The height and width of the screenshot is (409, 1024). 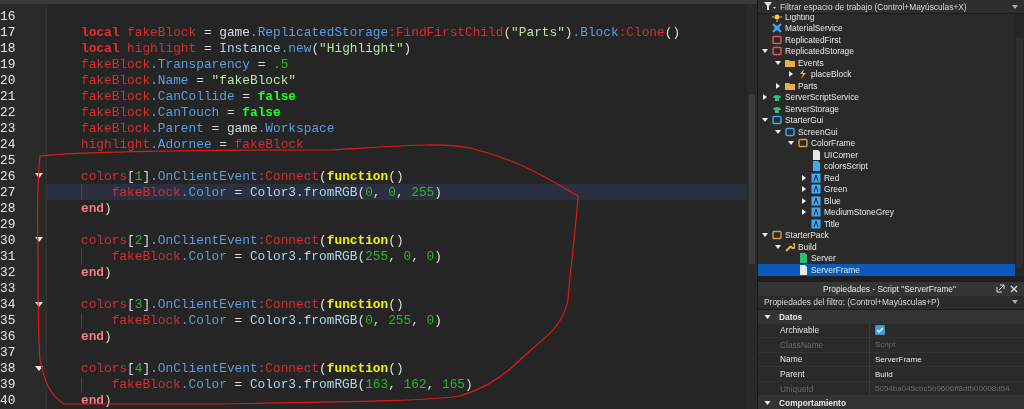 I want to click on tree-item: colorsScript, so click(x=886, y=166).